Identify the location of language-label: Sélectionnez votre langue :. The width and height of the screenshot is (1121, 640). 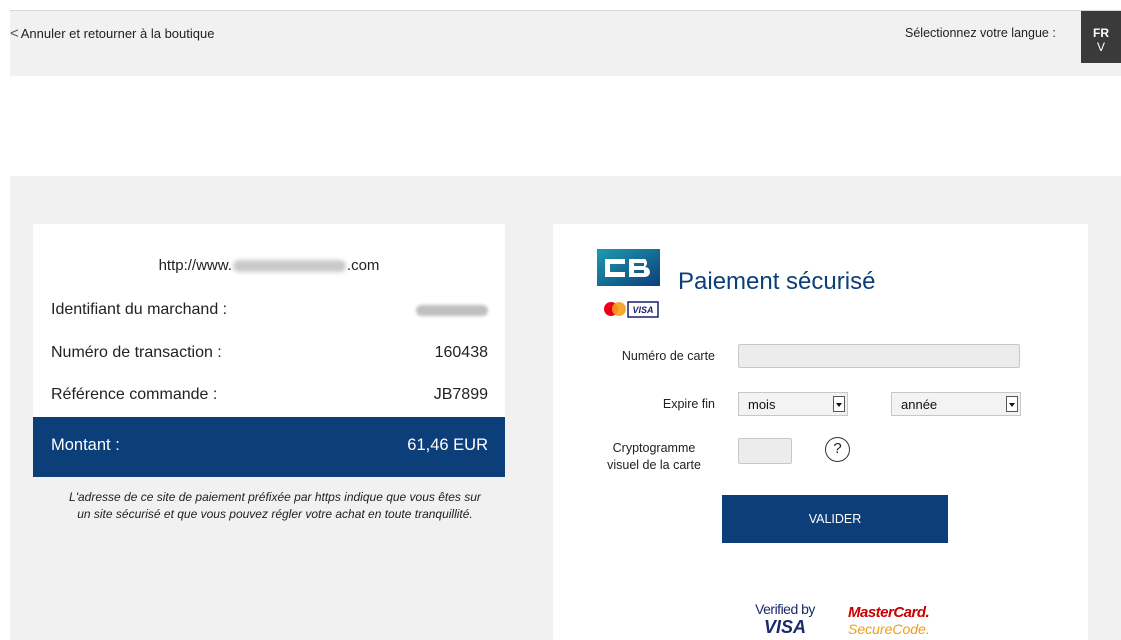
(980, 33).